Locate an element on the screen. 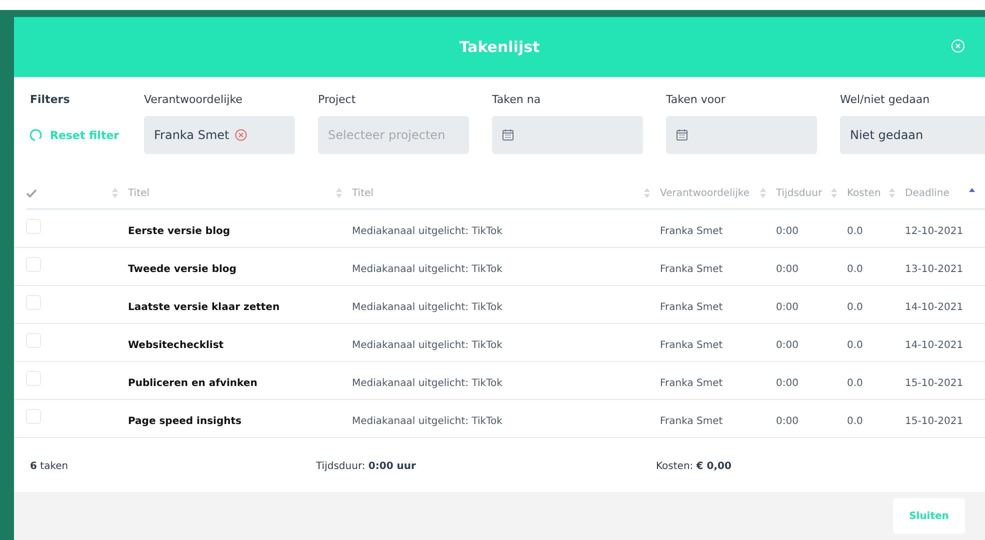 Image resolution: width=985 pixels, height=540 pixels. filter-field: Selecteer projecten is located at coordinates (393, 135).